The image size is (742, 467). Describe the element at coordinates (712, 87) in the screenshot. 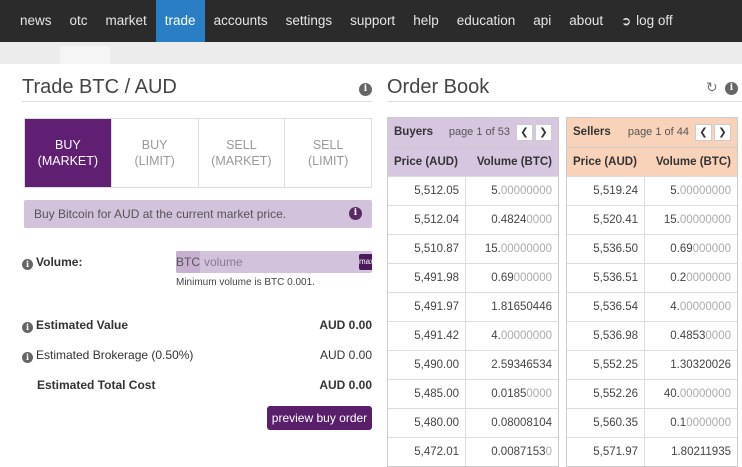

I see `refresh-icon: ↻` at that location.